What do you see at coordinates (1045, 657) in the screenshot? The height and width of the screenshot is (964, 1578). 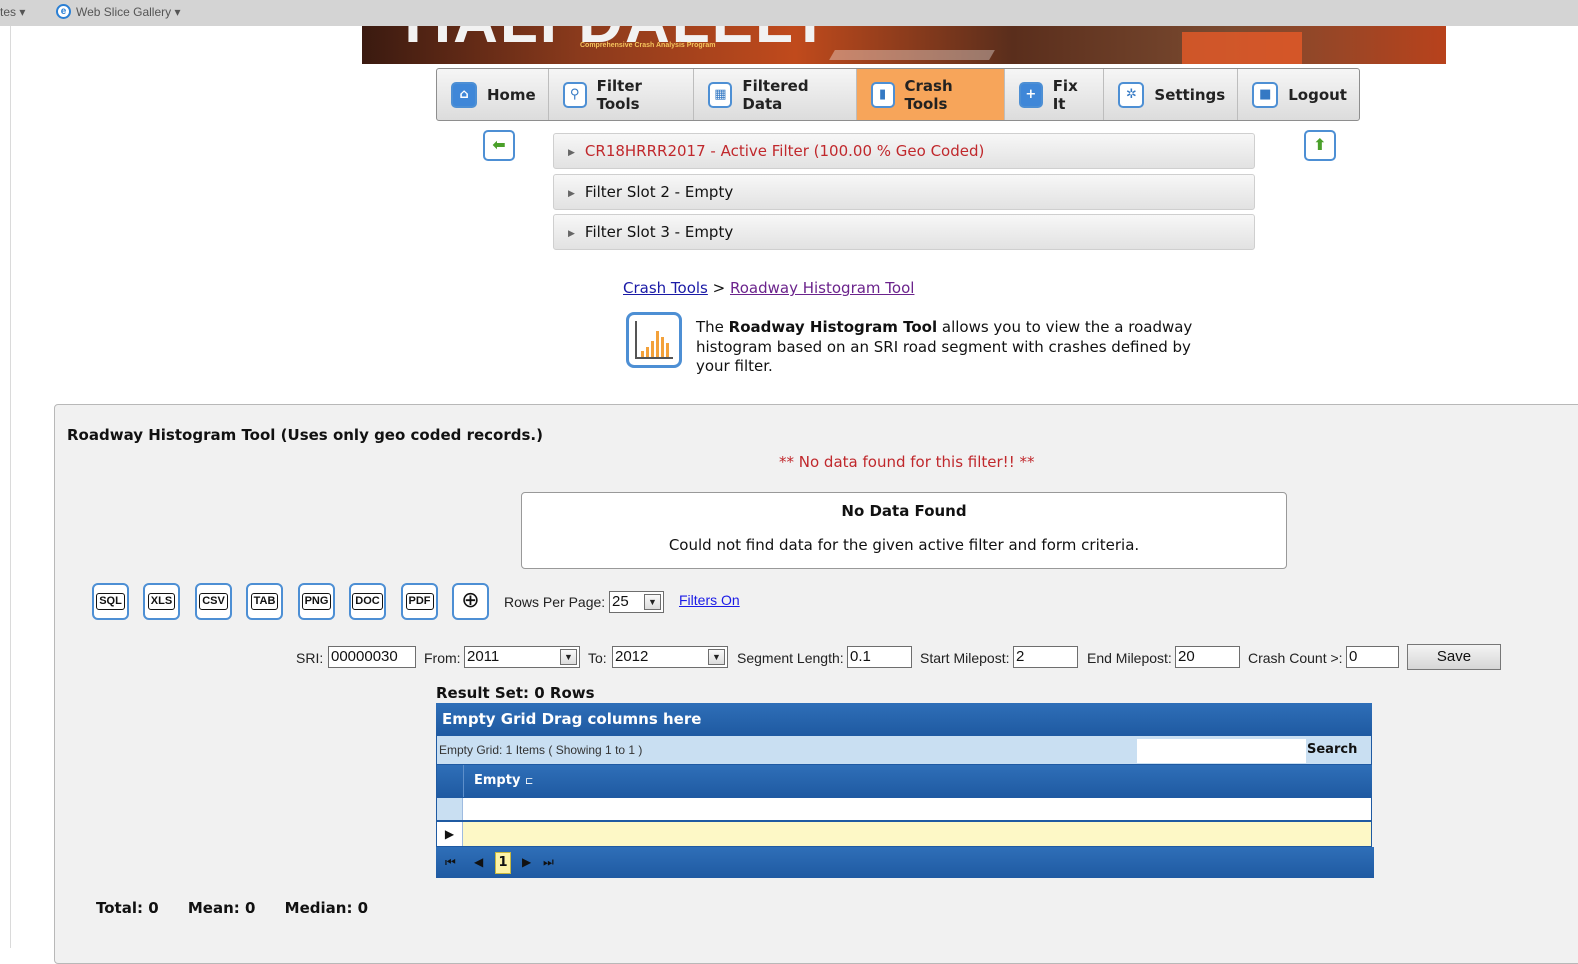 I see `start-milepost-input: 2` at bounding box center [1045, 657].